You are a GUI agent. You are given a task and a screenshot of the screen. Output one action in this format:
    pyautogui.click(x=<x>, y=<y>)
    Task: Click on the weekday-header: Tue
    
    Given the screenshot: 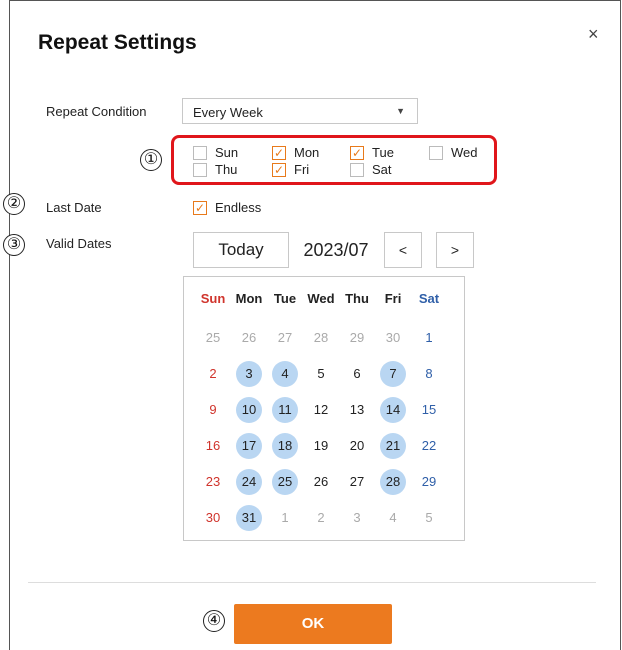 What is the action you would take?
    pyautogui.click(x=285, y=298)
    